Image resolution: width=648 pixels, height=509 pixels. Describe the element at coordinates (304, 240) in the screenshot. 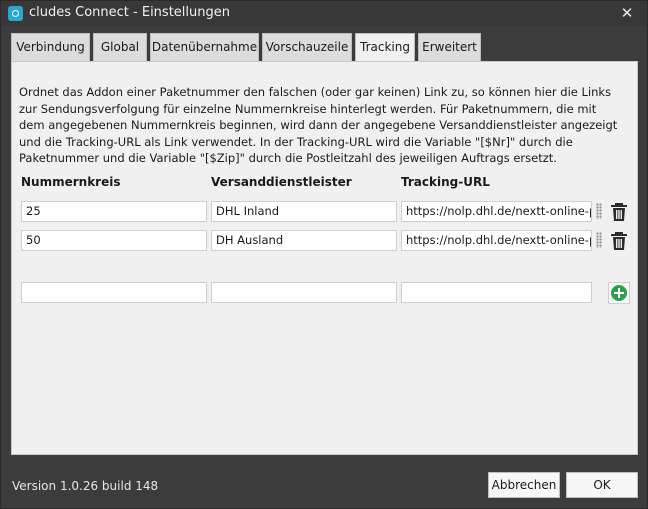

I see `carrier-input: DH Ausland` at that location.